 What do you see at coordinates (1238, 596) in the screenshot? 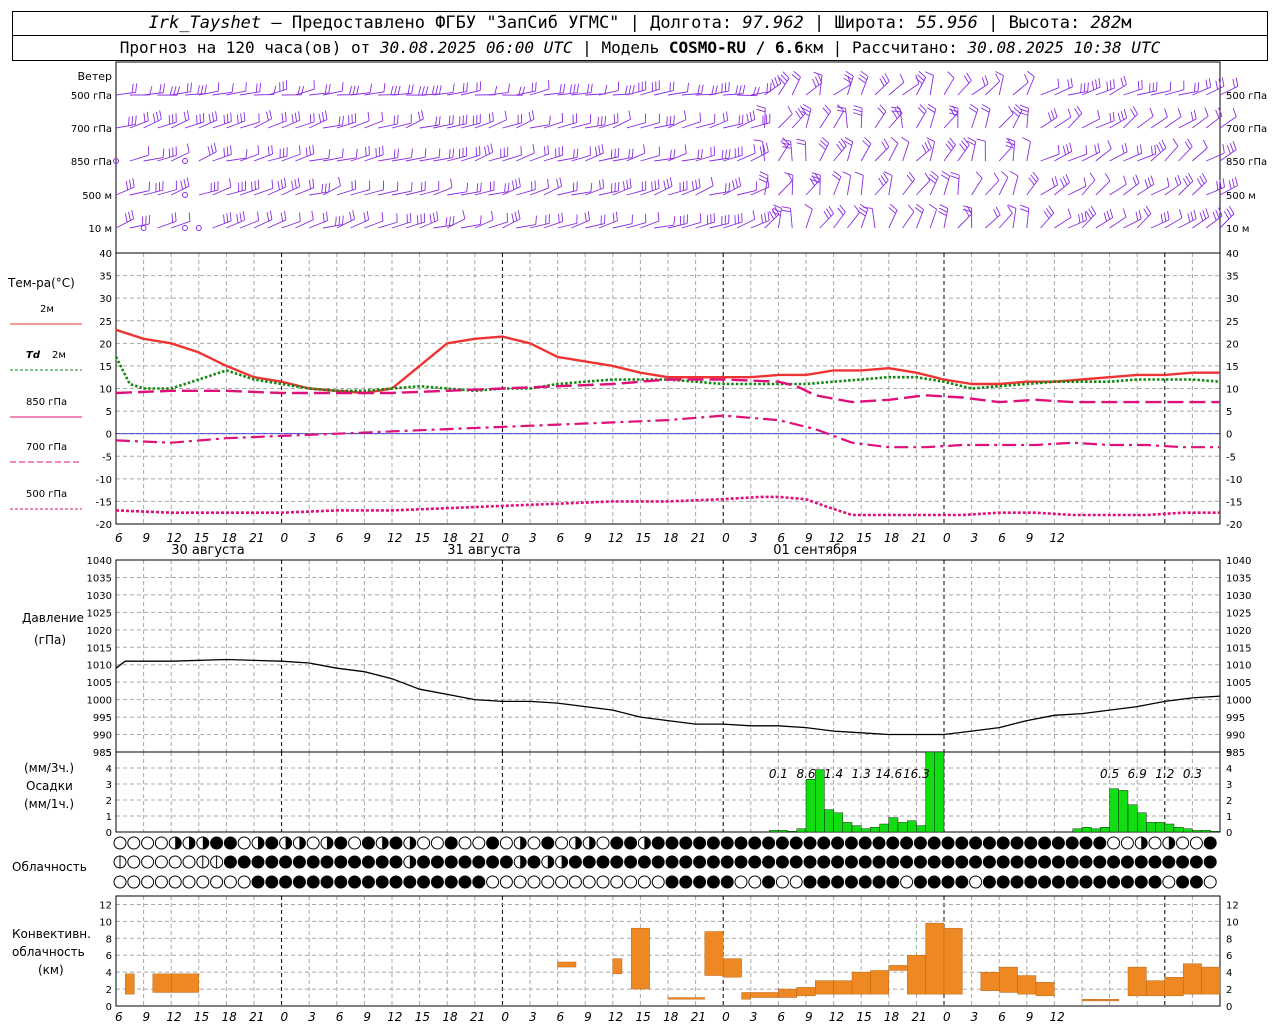
I see `y-tick-label-right: 1030` at bounding box center [1238, 596].